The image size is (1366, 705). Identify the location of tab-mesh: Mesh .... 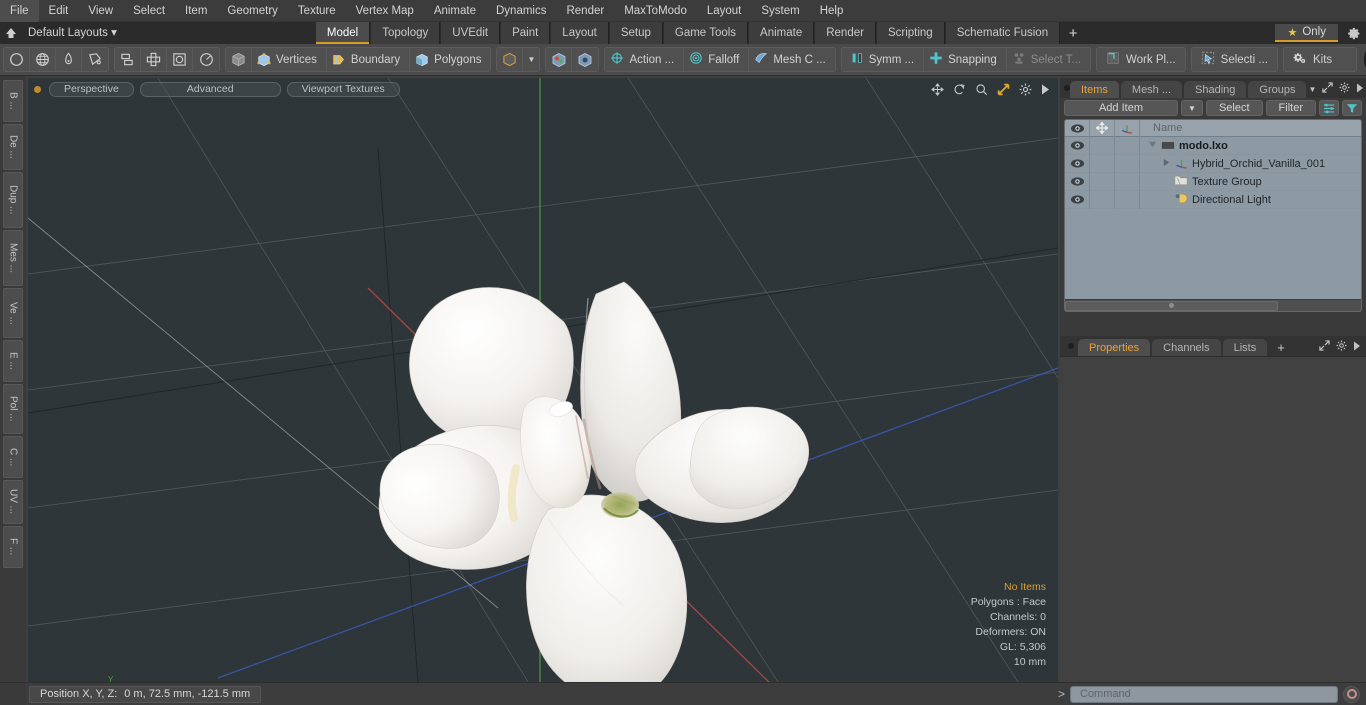
(1151, 89).